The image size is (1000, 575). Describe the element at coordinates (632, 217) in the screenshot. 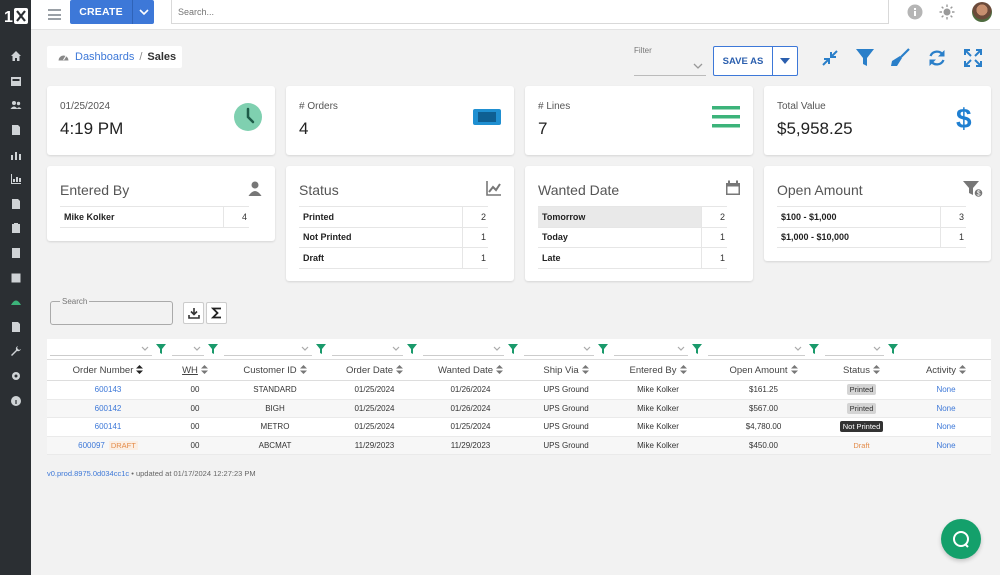

I see `dimension-row: Tomorrow 2` at that location.